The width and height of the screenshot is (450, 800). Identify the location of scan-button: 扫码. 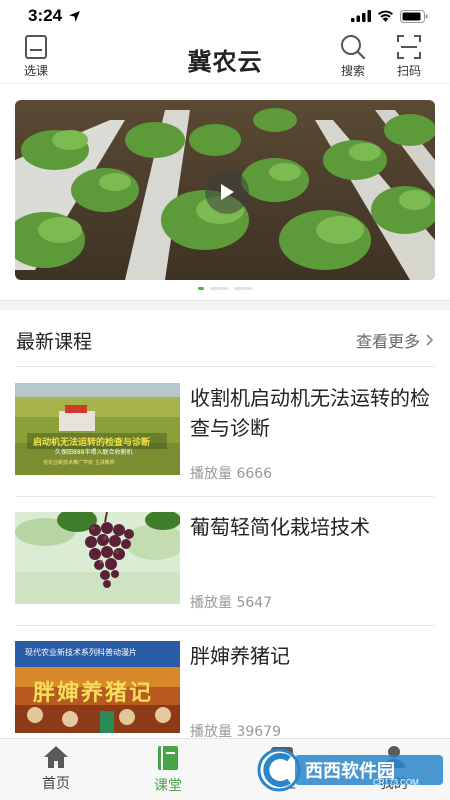
(409, 56).